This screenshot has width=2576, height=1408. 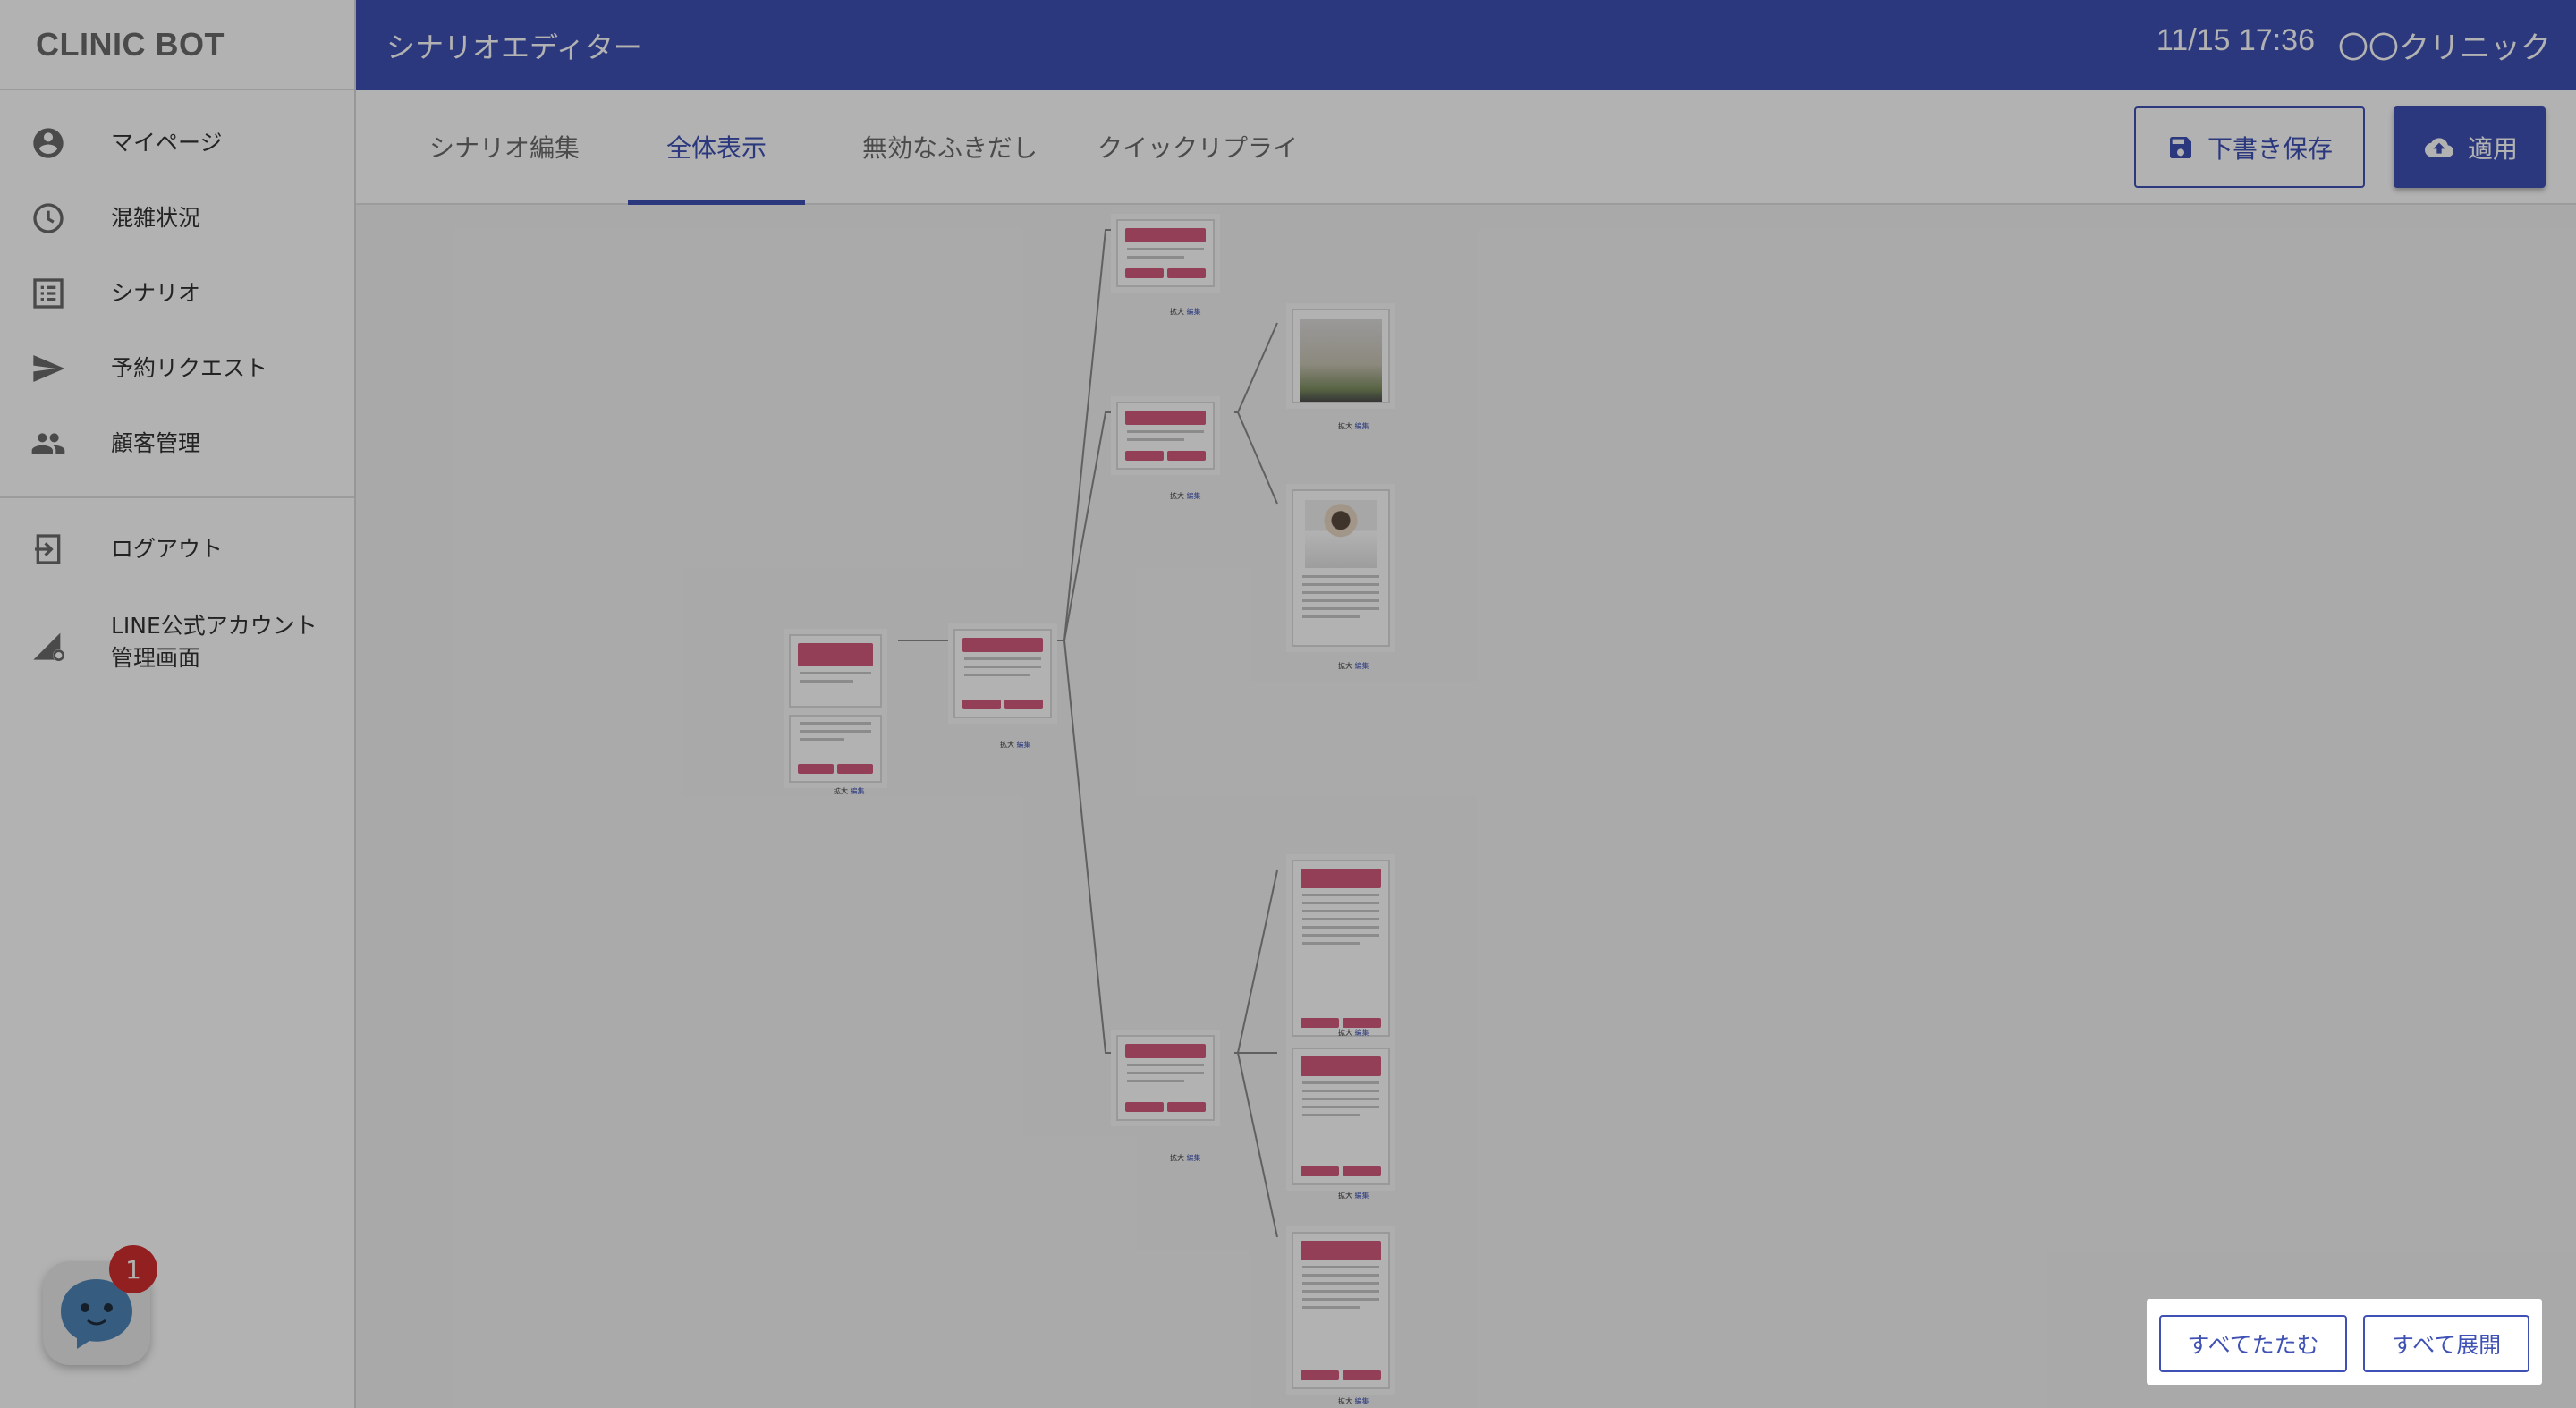 I want to click on tab-quick-reply: クイックリプライ, so click(x=1198, y=147).